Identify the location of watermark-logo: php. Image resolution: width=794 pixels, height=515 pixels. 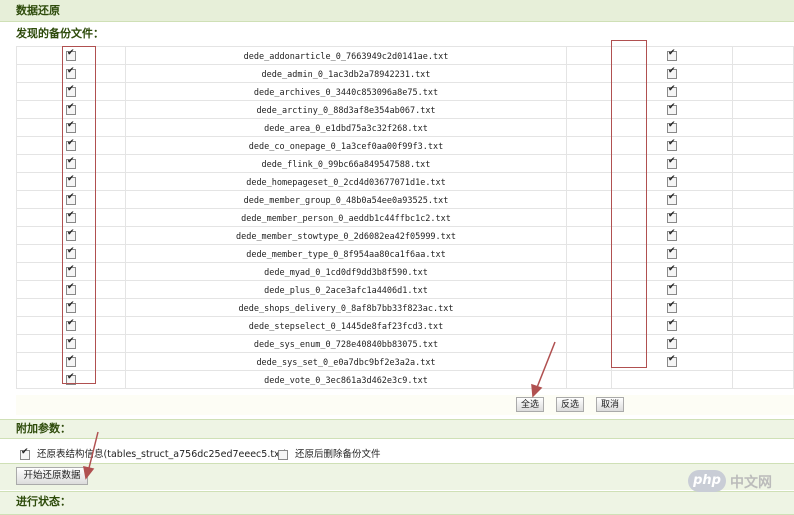
(707, 481).